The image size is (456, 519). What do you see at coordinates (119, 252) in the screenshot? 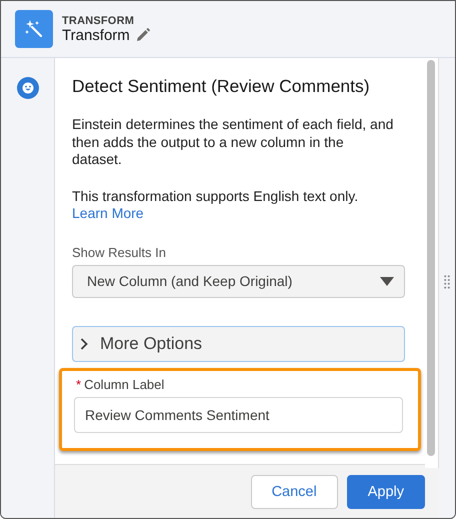
I see `field-label: Show Results In` at bounding box center [119, 252].